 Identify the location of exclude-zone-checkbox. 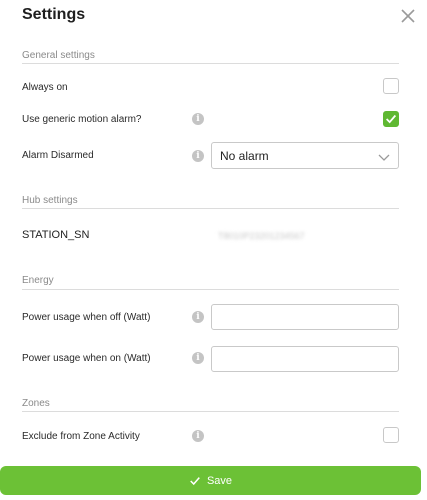
(391, 435).